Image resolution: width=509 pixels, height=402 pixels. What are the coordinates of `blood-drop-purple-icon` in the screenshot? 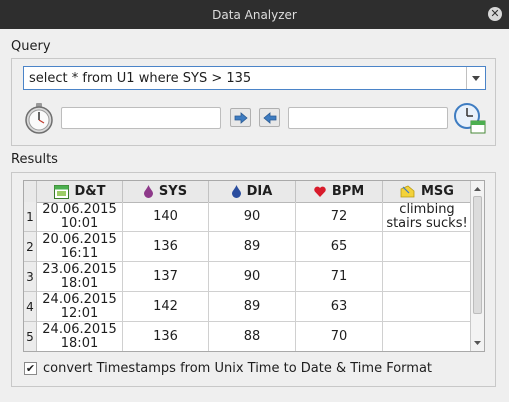 It's located at (148, 191).